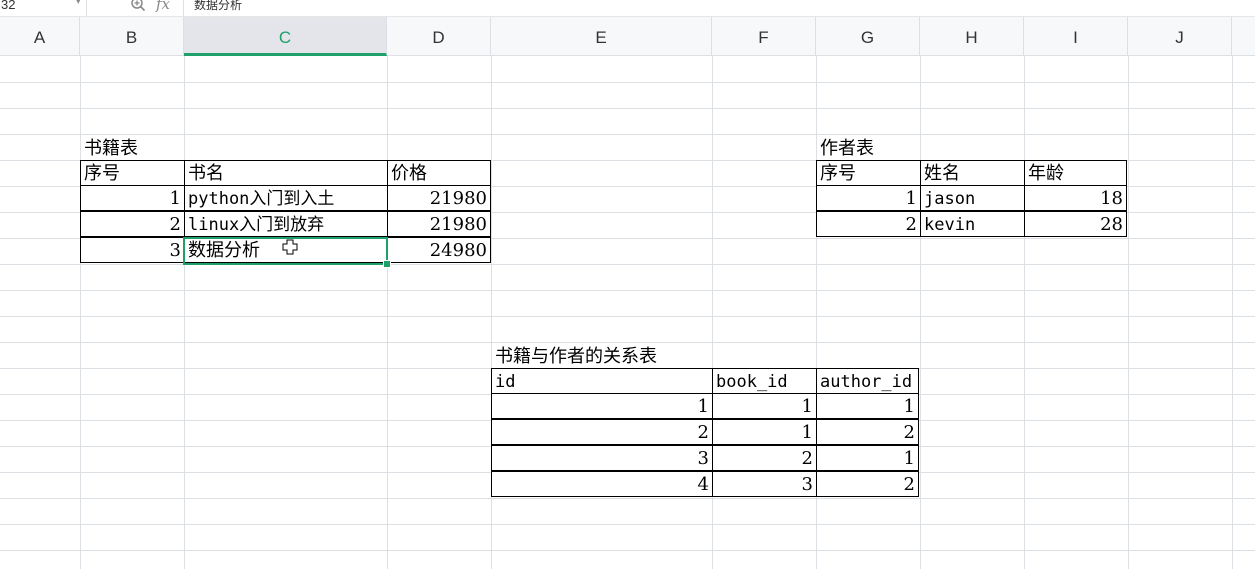 This screenshot has height=569, width=1255. I want to click on authors-cell: 1, so click(868, 198).